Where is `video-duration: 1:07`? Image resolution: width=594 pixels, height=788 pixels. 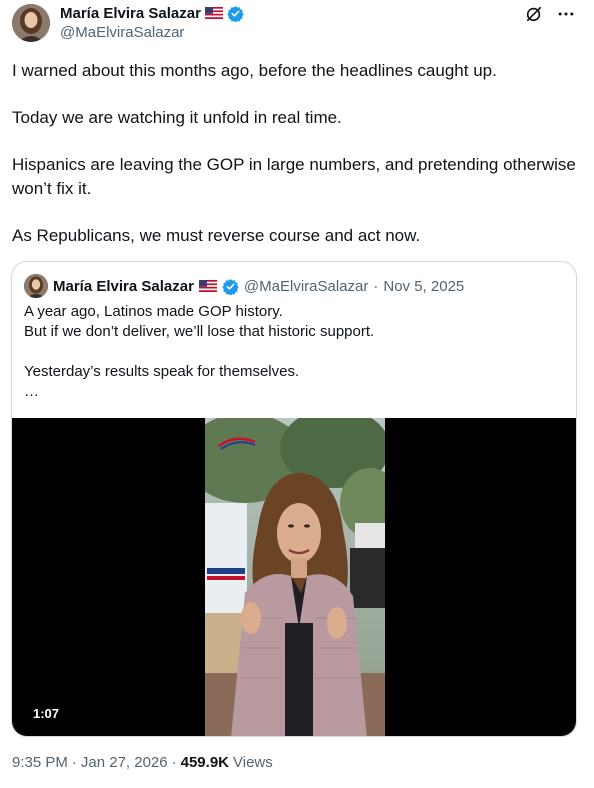 video-duration: 1:07 is located at coordinates (46, 713).